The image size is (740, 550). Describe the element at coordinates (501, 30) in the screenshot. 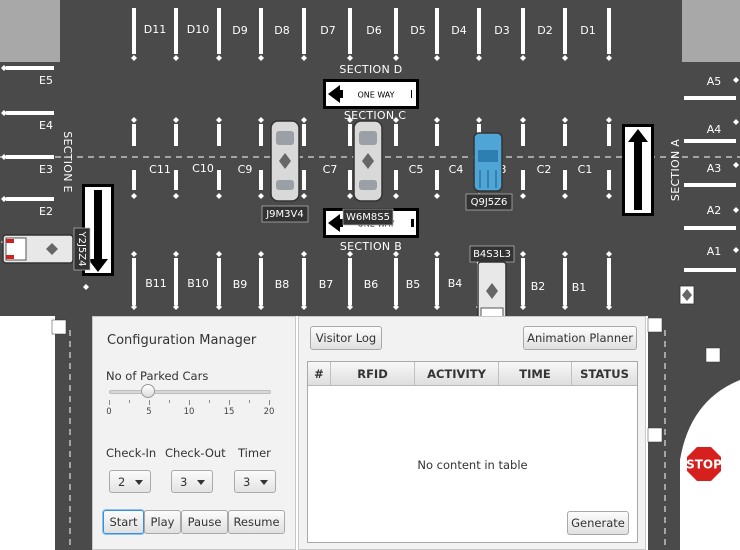

I see `bay-d3: D3` at that location.